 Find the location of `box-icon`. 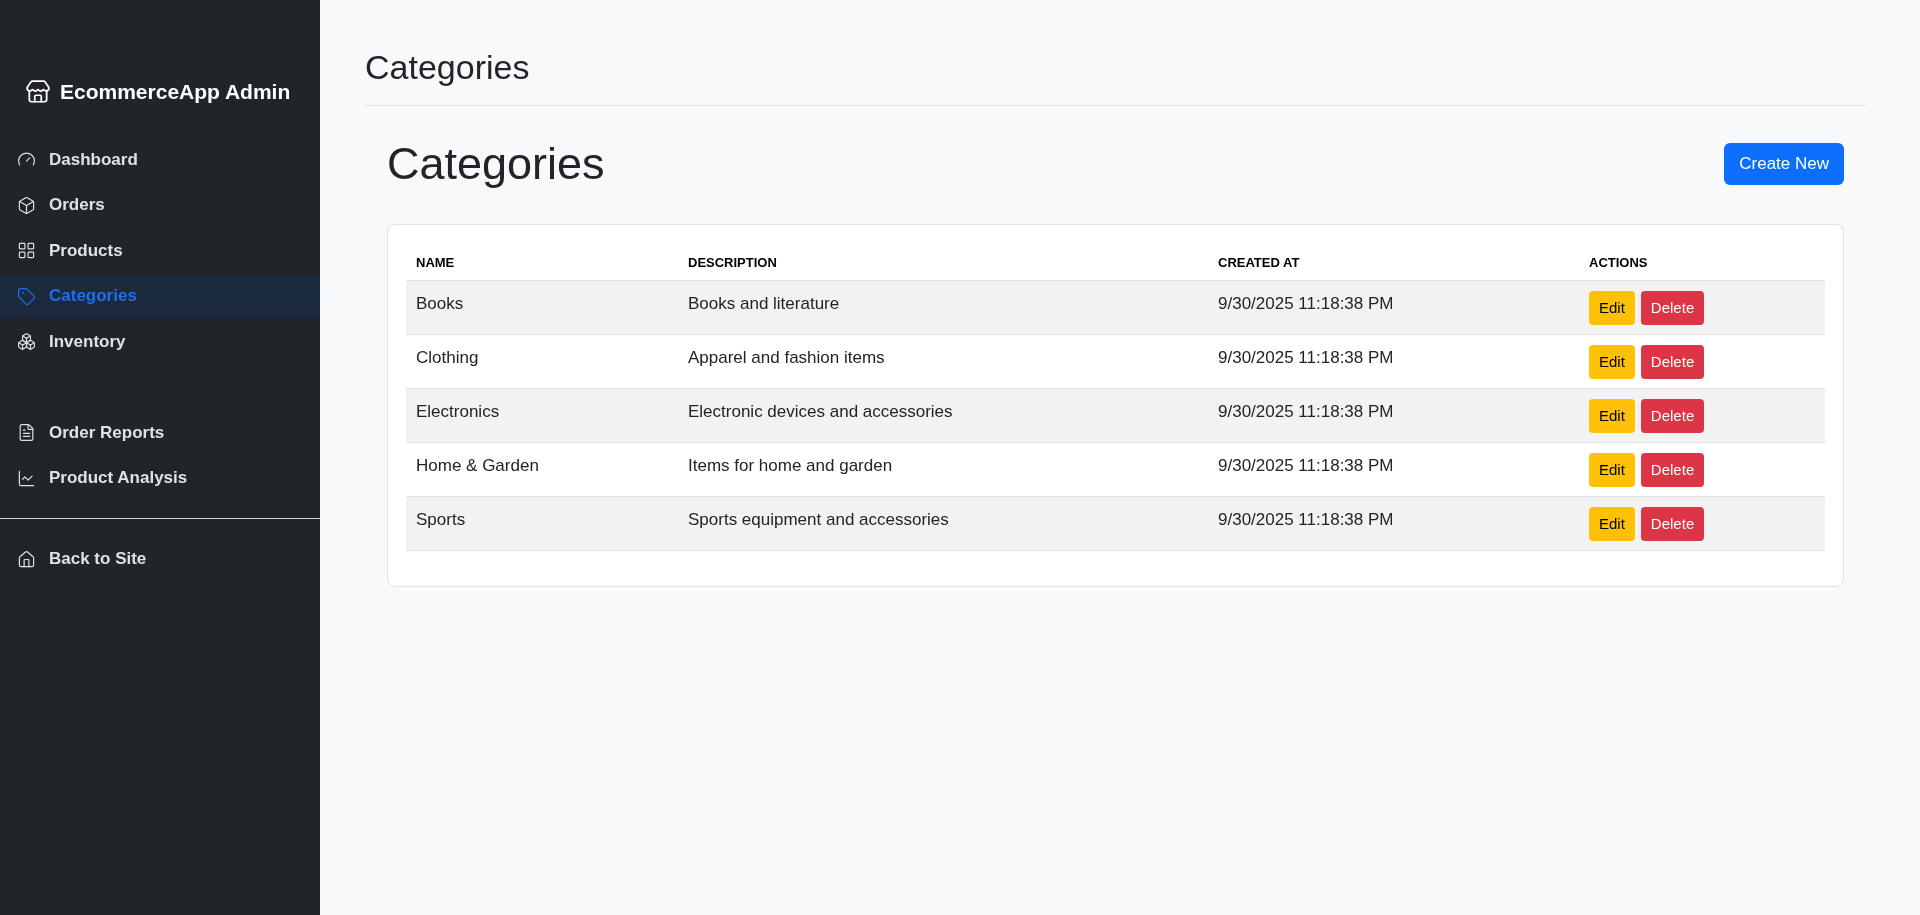

box-icon is located at coordinates (26, 205).